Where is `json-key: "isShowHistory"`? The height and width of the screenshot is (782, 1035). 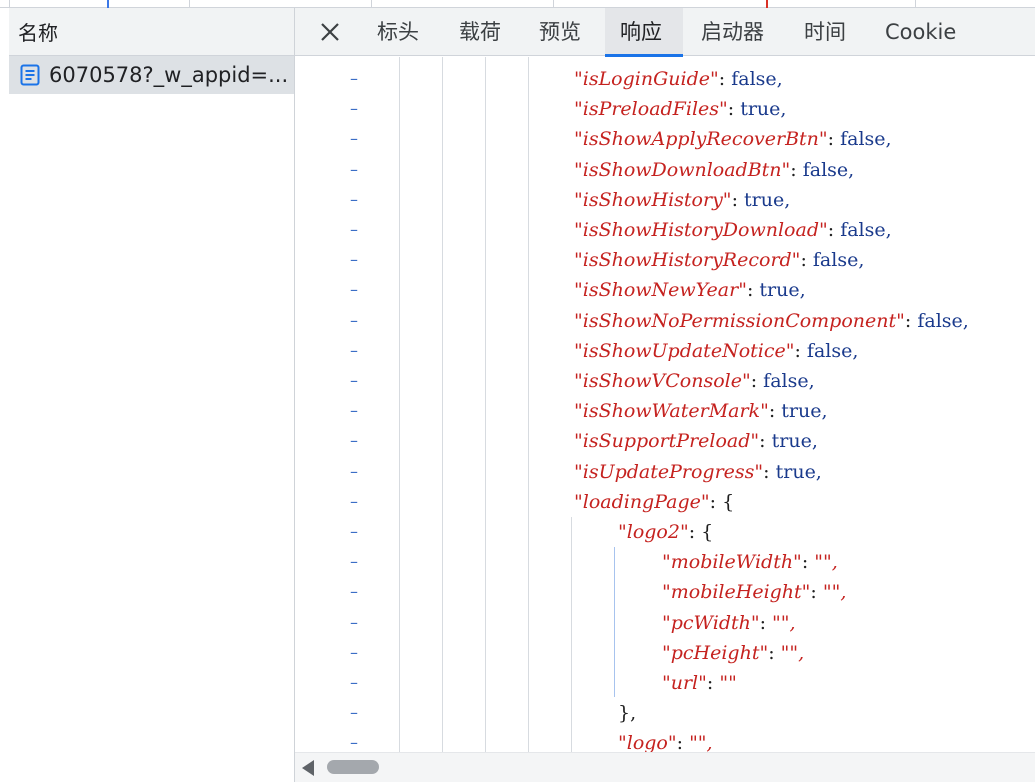
json-key: "isShowHistory" is located at coordinates (653, 199).